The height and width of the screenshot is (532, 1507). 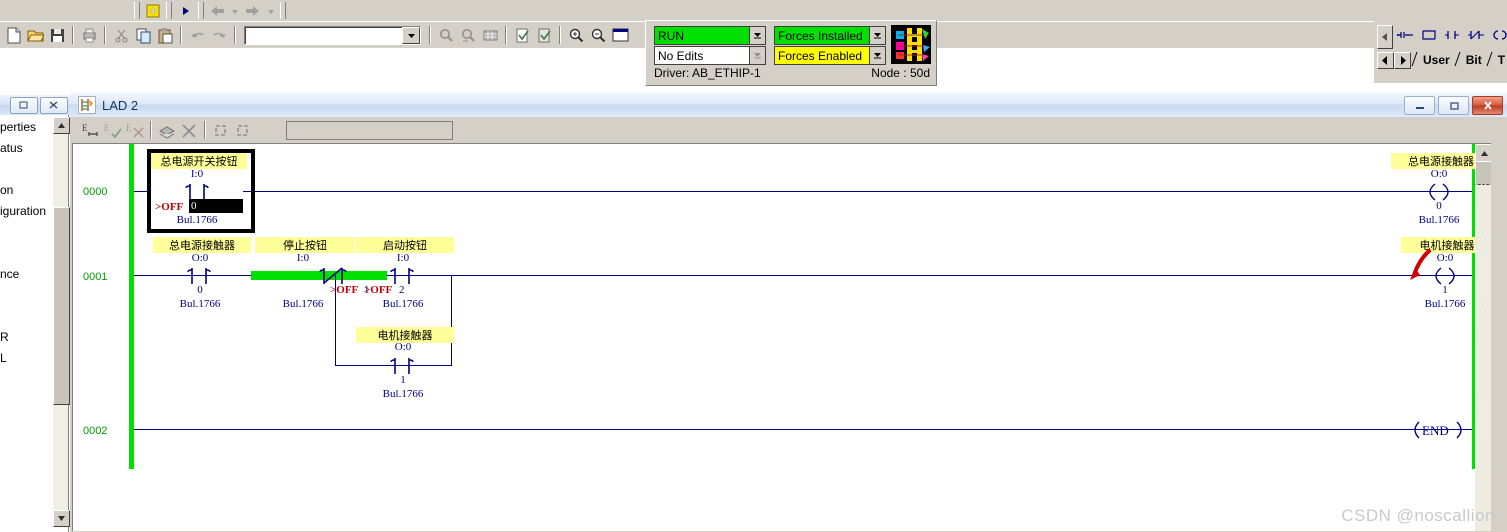 I want to click on ote-coil-icon, so click(x=1499, y=36).